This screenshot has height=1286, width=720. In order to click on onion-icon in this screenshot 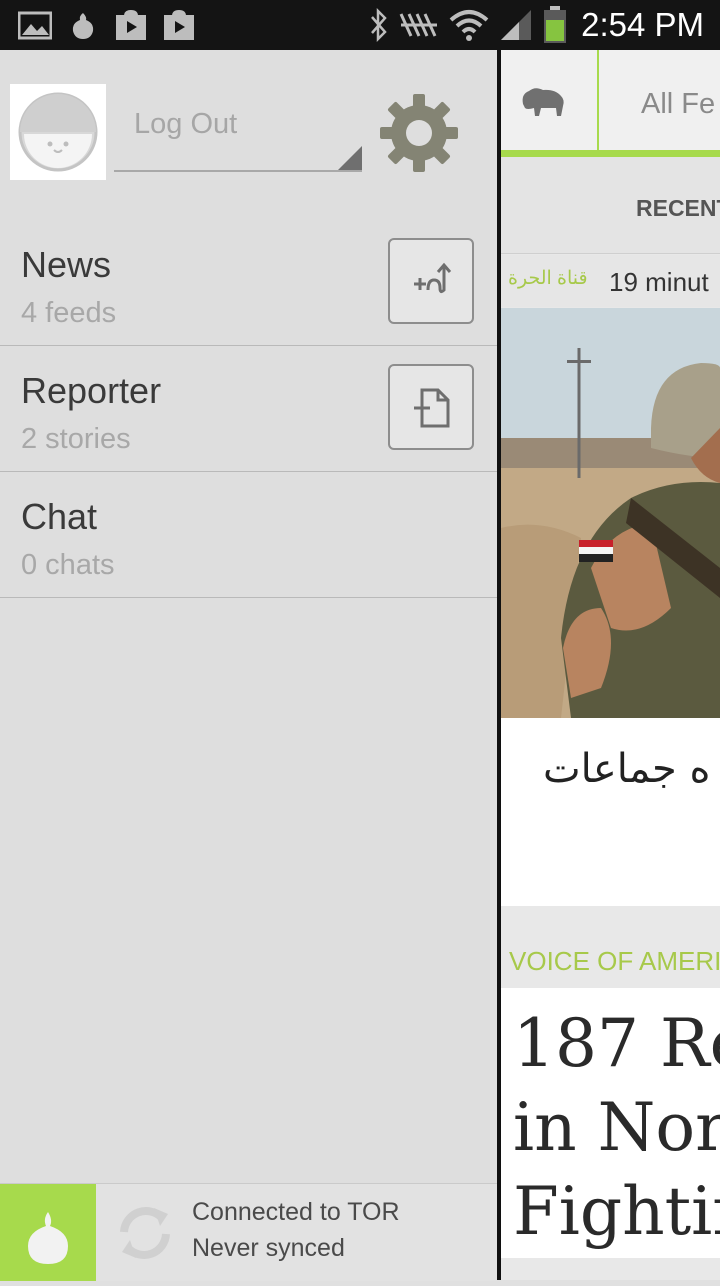, I will do `click(48, 1238)`.